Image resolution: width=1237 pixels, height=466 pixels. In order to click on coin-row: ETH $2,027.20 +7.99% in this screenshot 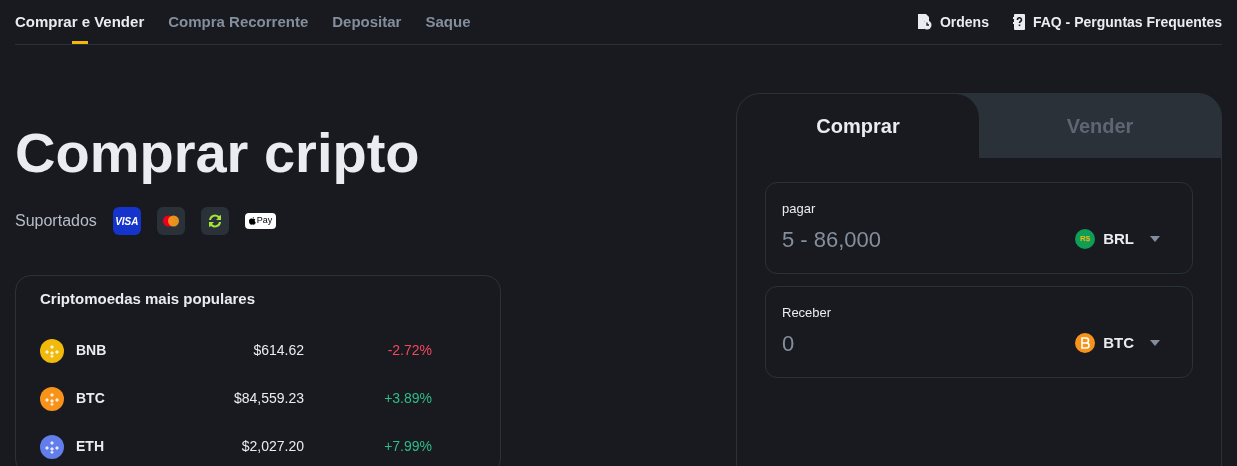, I will do `click(258, 444)`.